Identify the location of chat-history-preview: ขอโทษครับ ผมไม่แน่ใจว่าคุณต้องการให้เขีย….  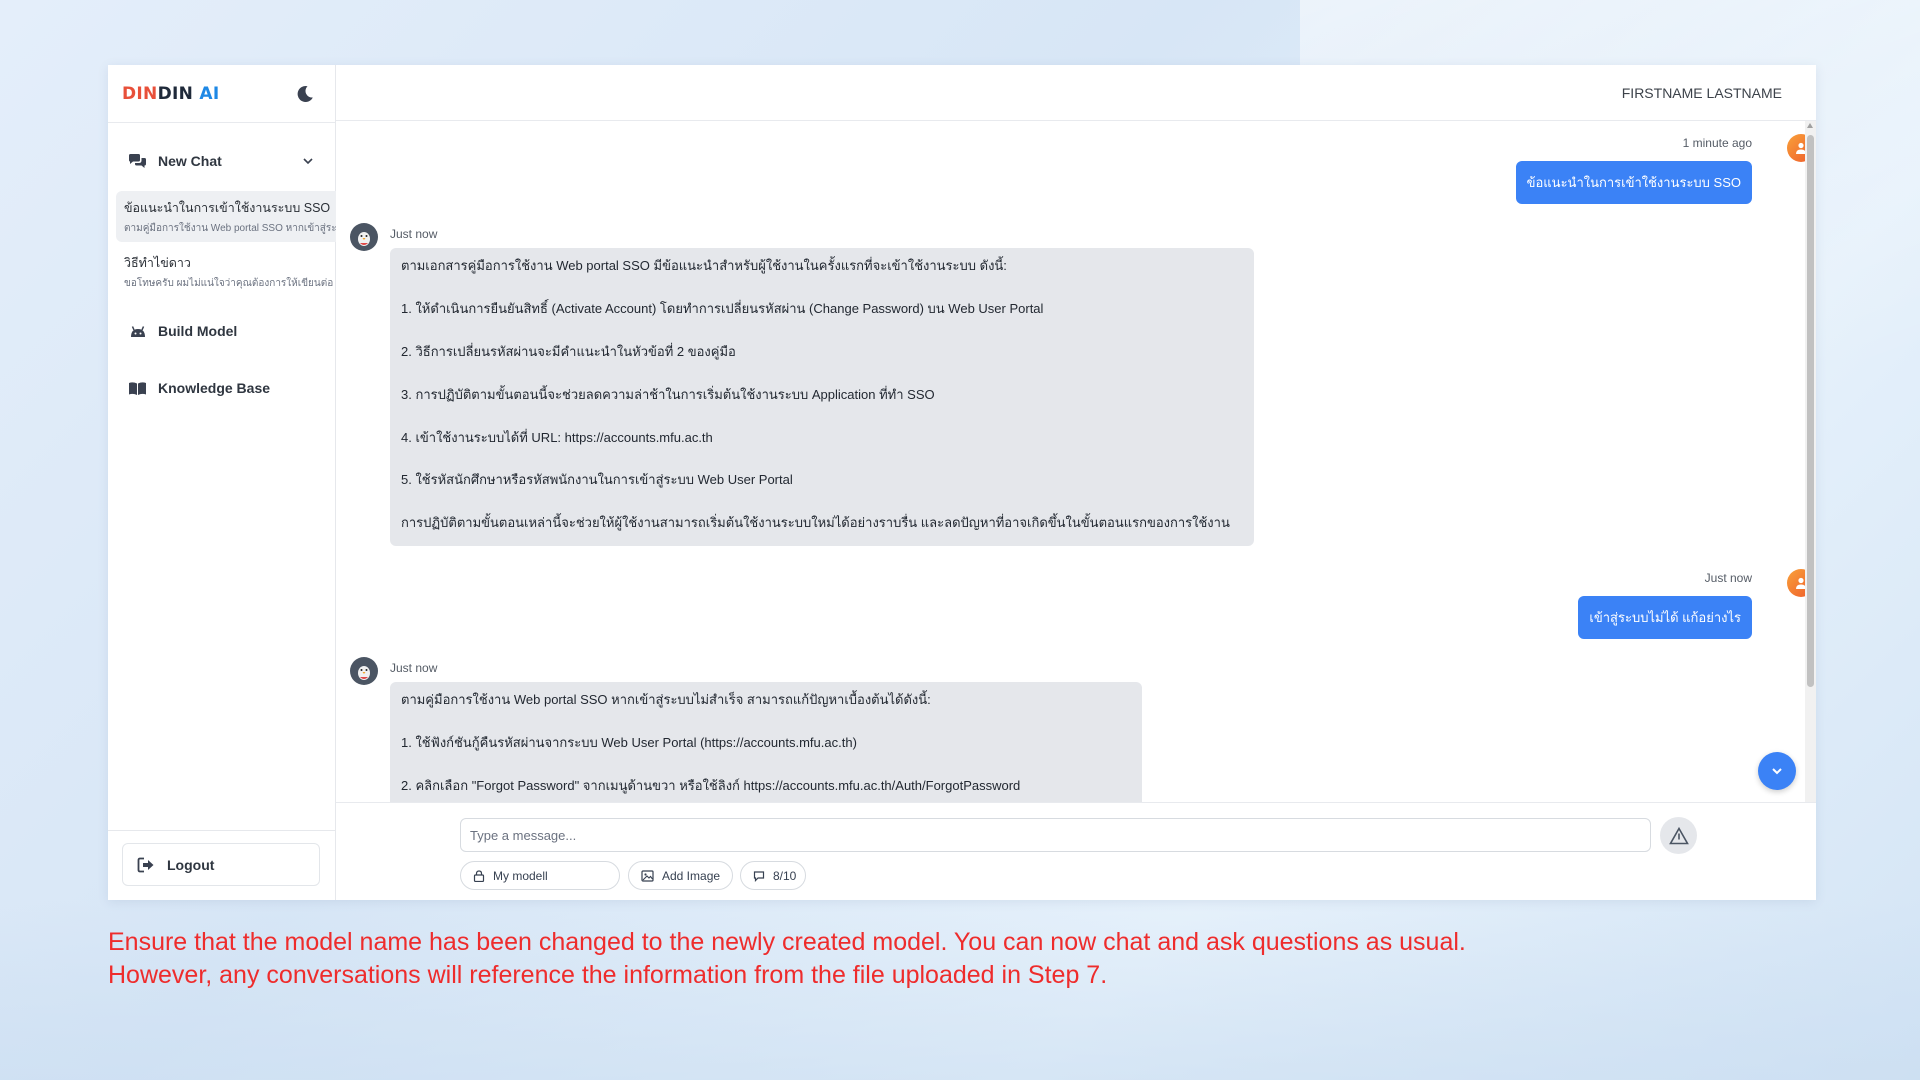
(229, 283).